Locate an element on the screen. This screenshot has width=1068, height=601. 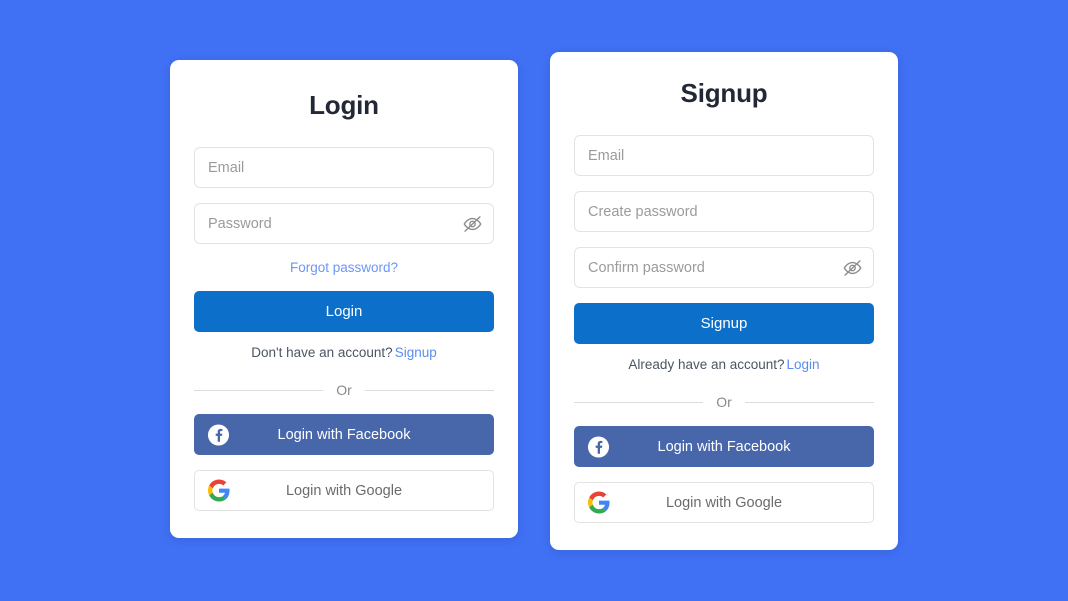
signup-confirm-password-input is located at coordinates (724, 267).